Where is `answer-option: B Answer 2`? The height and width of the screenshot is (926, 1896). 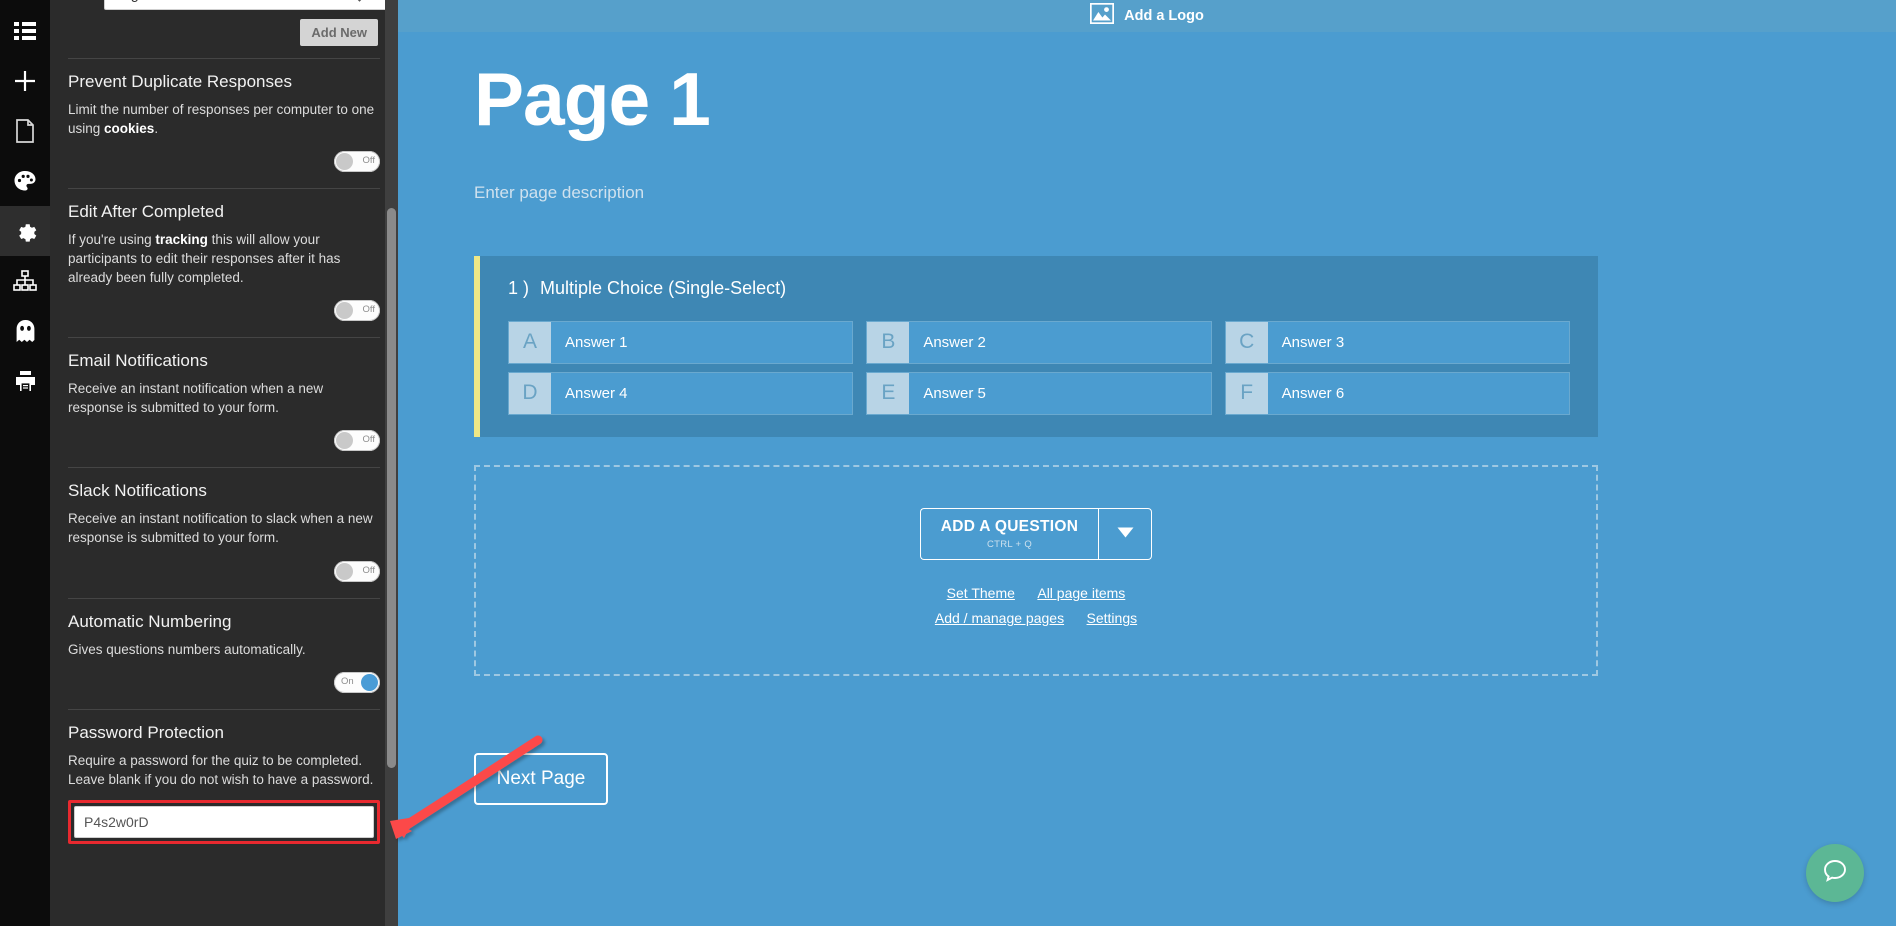 answer-option: B Answer 2 is located at coordinates (1039, 342).